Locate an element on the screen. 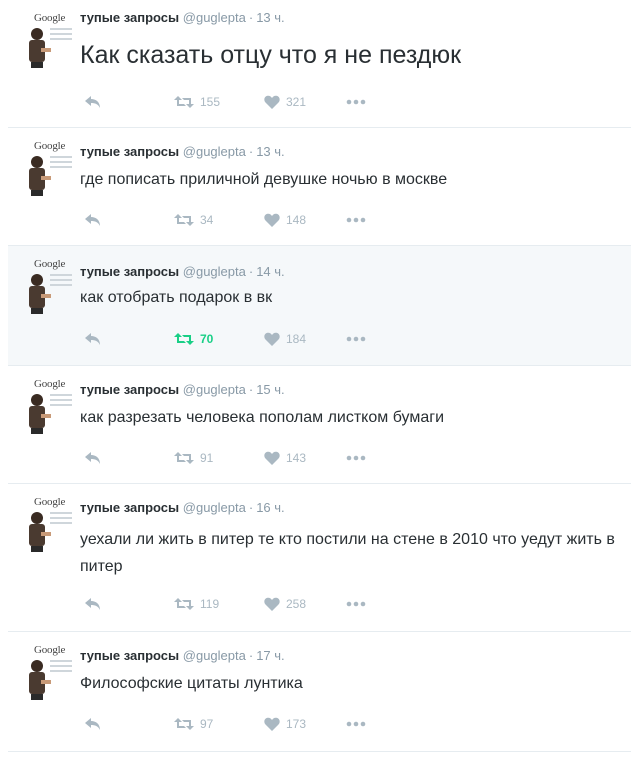  retweet-button: 119 is located at coordinates (196, 604).